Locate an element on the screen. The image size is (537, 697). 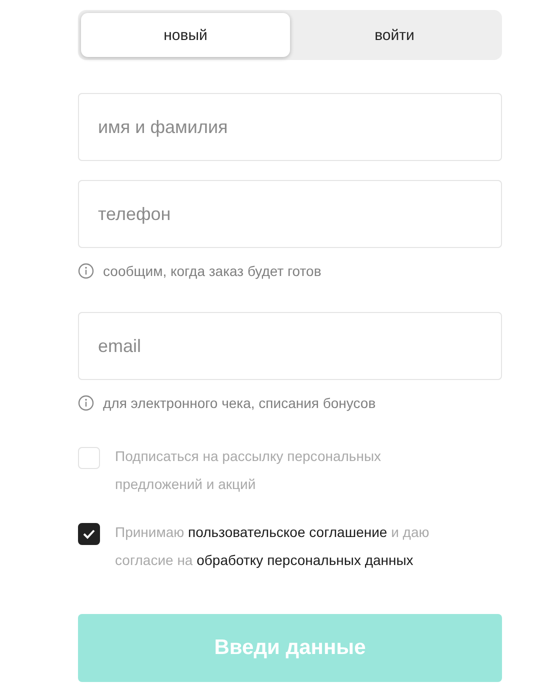
hint-text: сообщим, когда заказ будет готов is located at coordinates (212, 271).